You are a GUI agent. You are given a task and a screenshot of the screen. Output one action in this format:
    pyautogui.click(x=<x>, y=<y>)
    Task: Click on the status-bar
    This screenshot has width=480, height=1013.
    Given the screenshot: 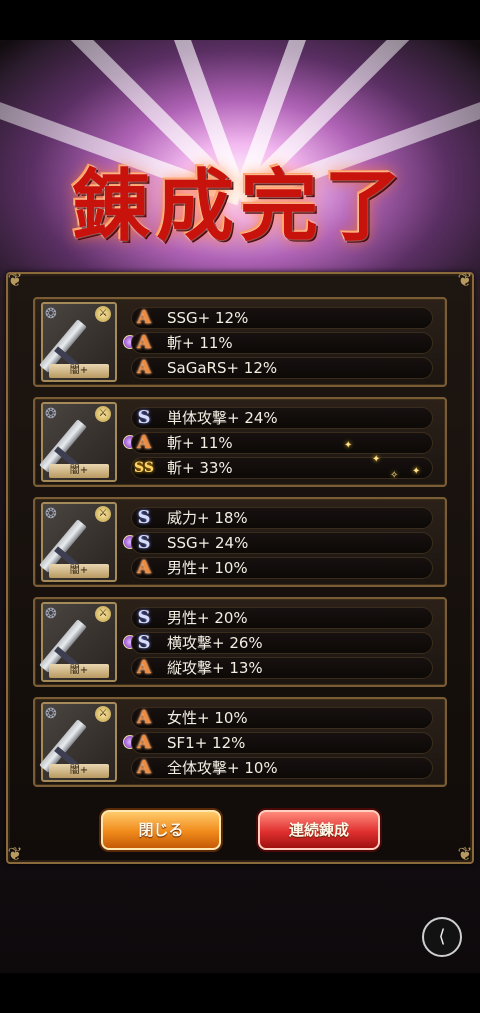 What is the action you would take?
    pyautogui.click(x=240, y=20)
    